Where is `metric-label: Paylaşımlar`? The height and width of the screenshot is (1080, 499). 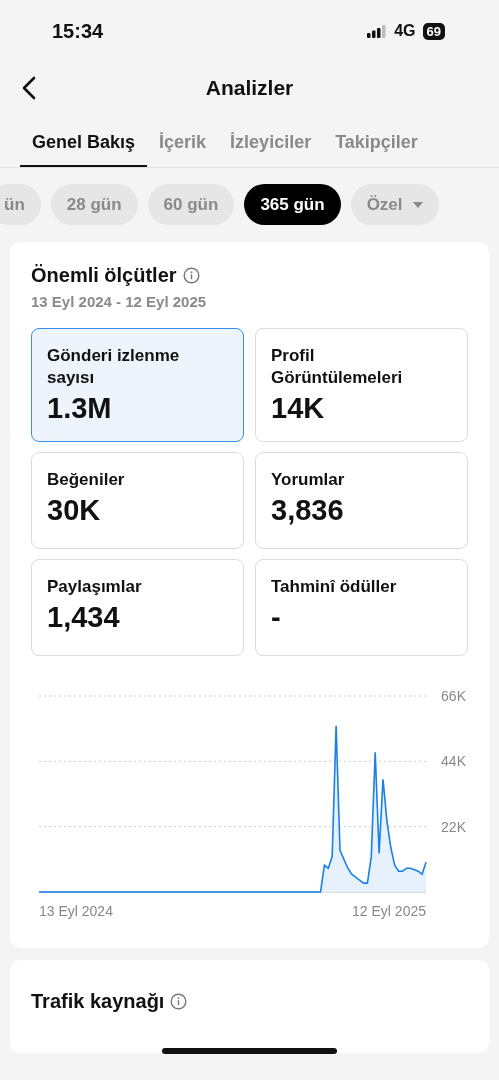
metric-label: Paylaşımlar is located at coordinates (95, 587).